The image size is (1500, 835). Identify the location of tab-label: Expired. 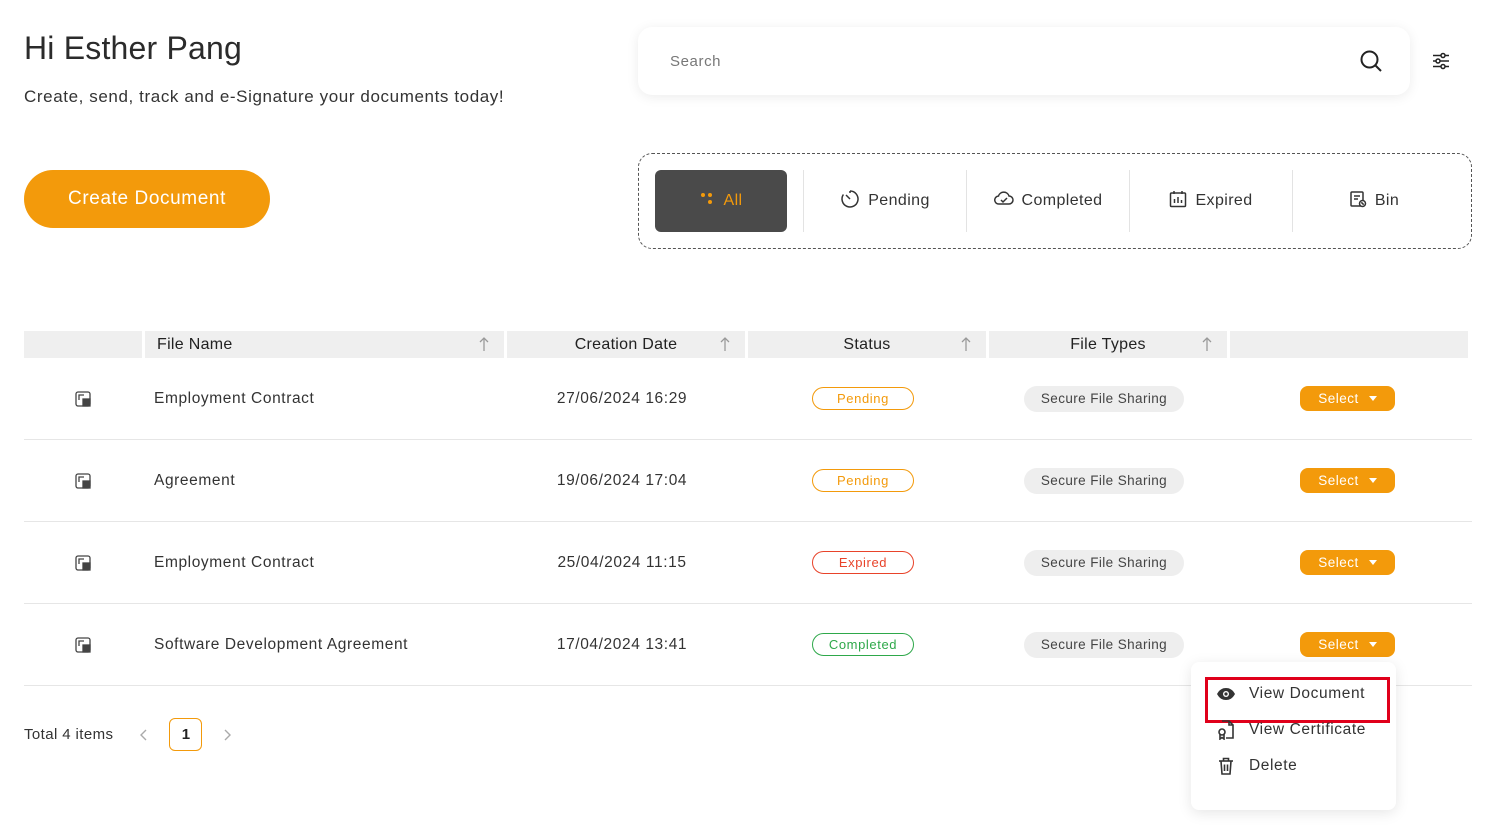
(1224, 200).